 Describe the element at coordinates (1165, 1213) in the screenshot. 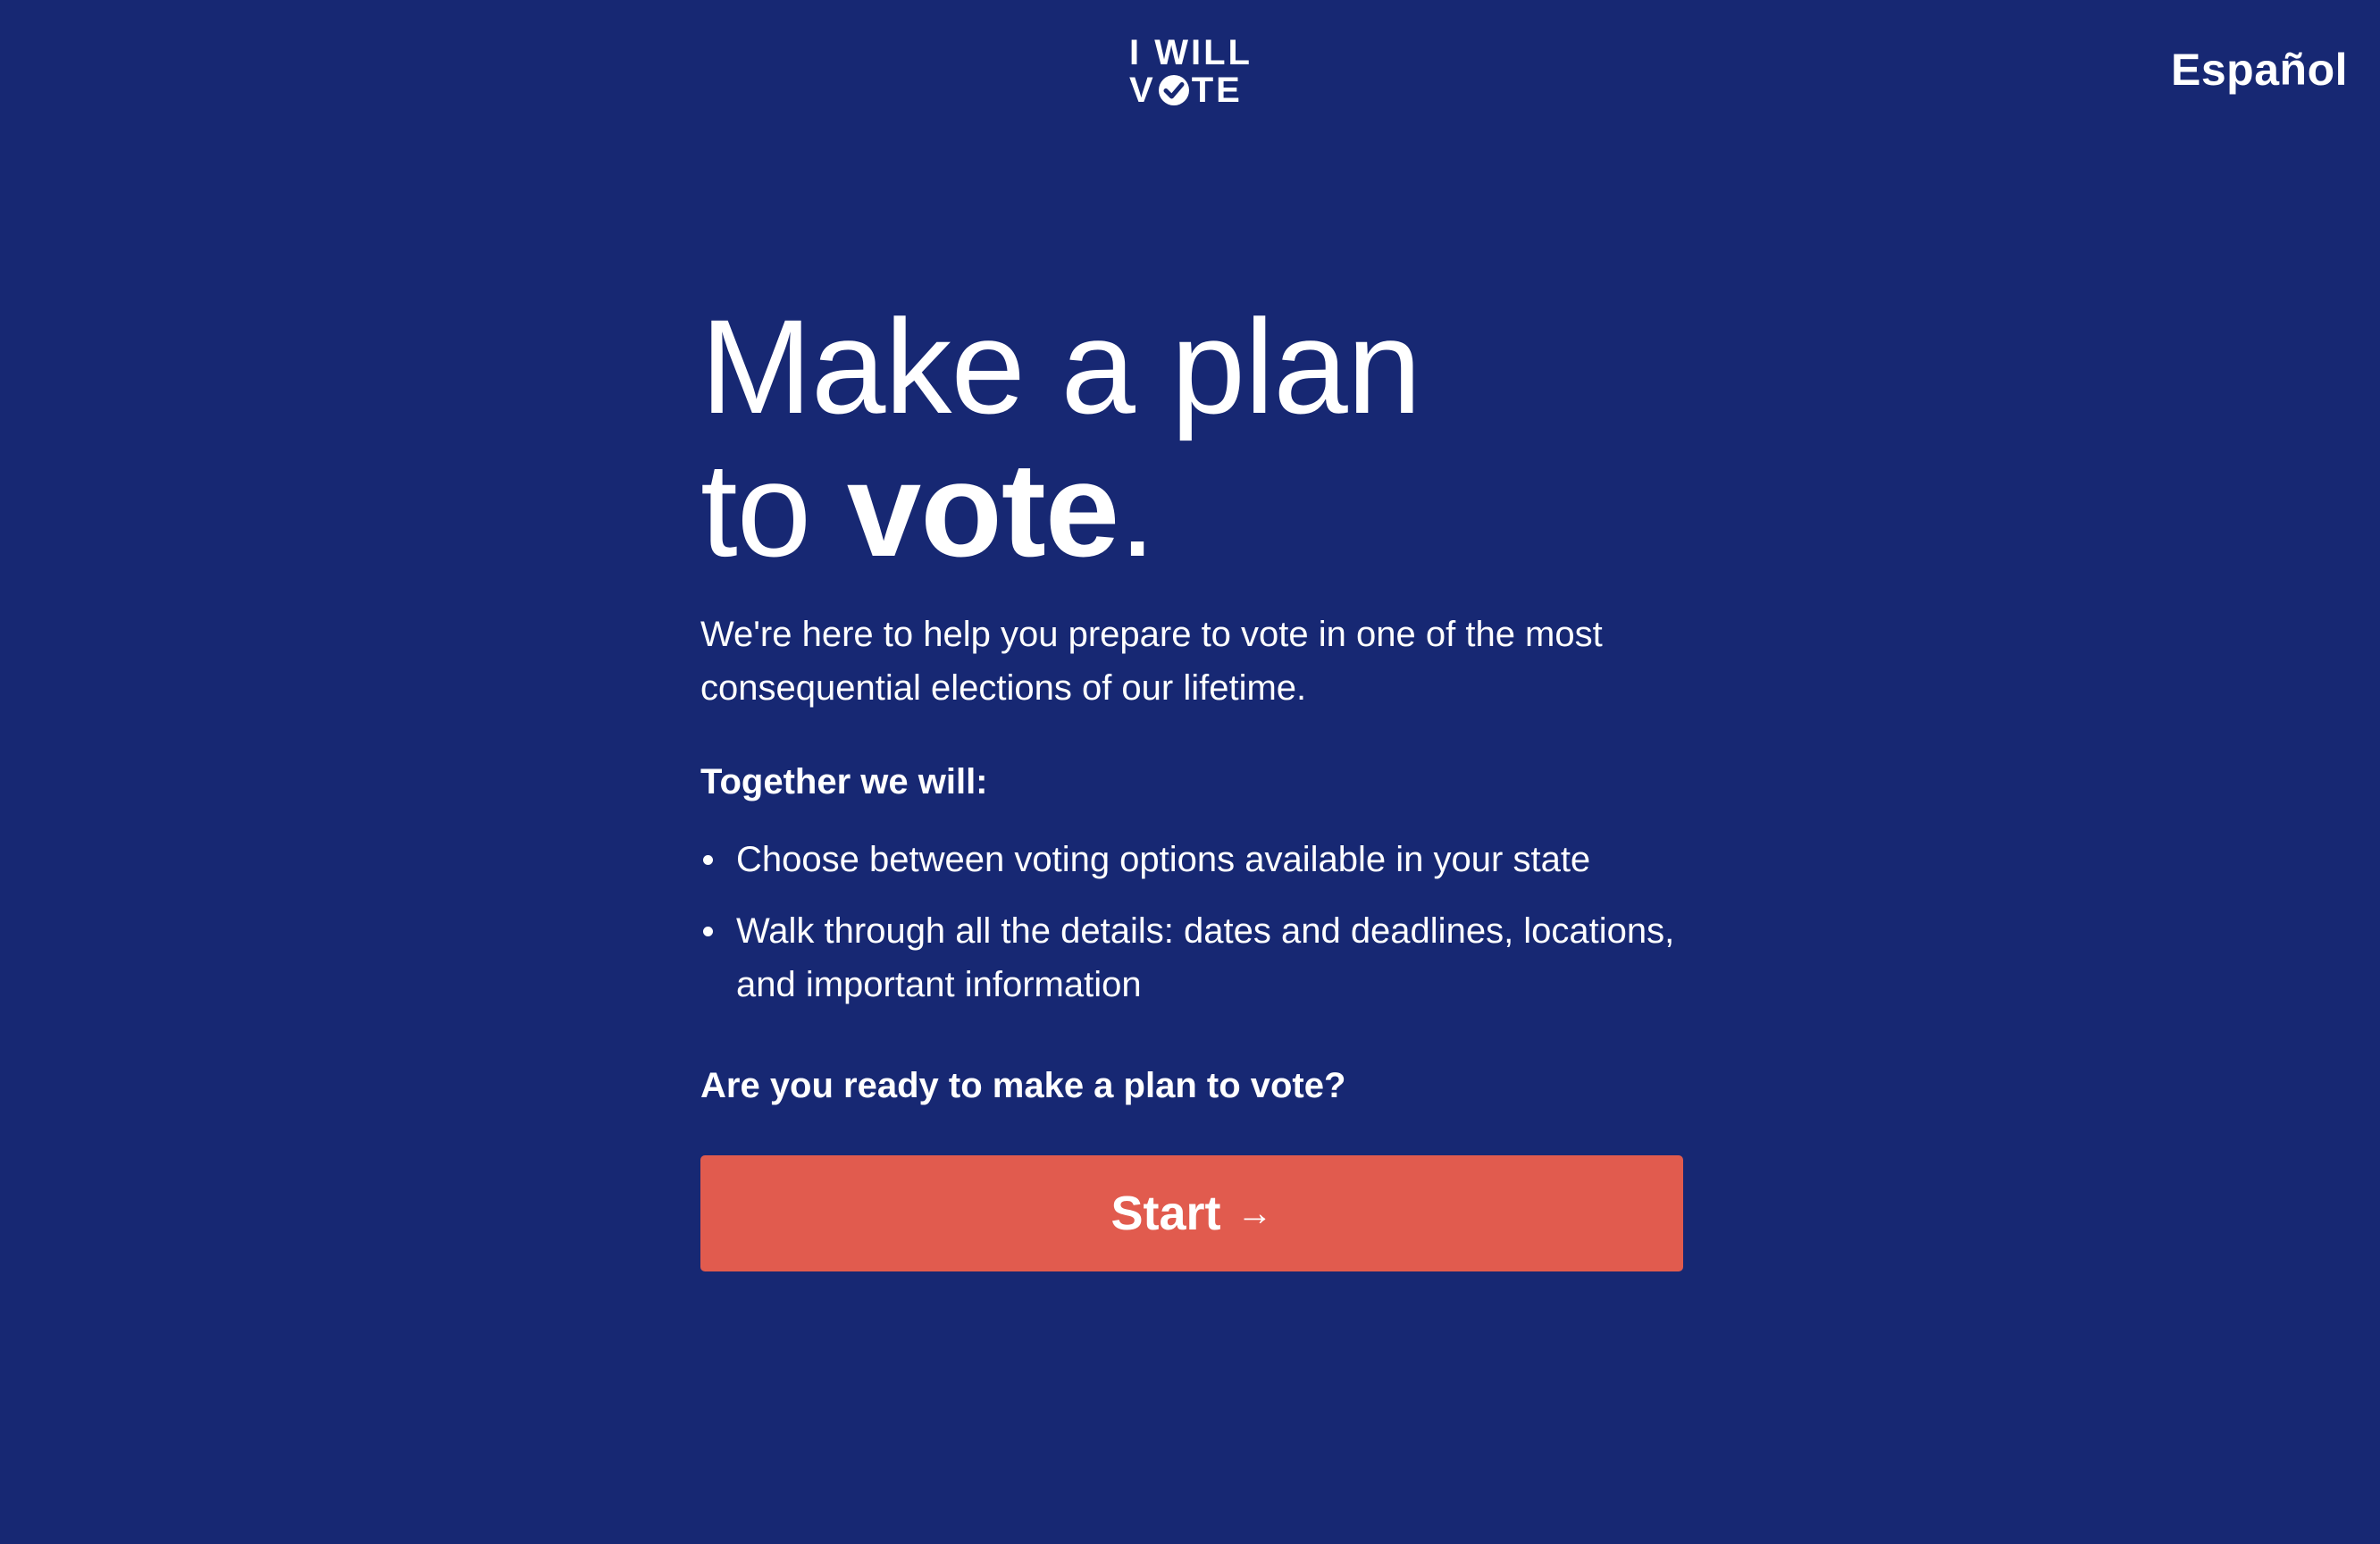

I see `start-button-label: Start` at that location.